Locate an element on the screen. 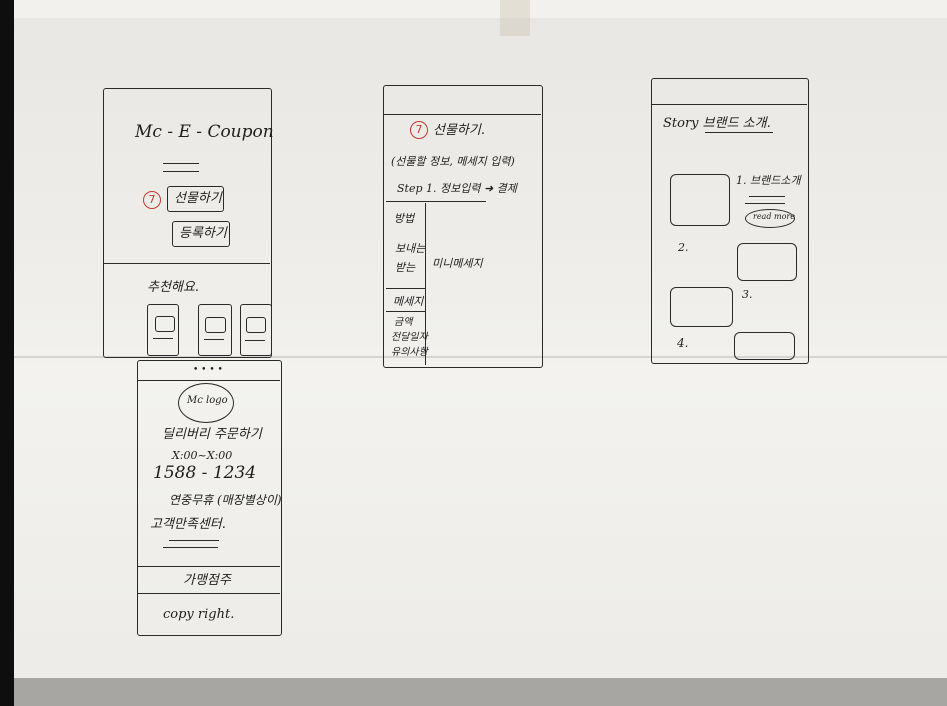 This screenshot has height=706, width=947. hours-text: X:00~X:00 is located at coordinates (202, 455).